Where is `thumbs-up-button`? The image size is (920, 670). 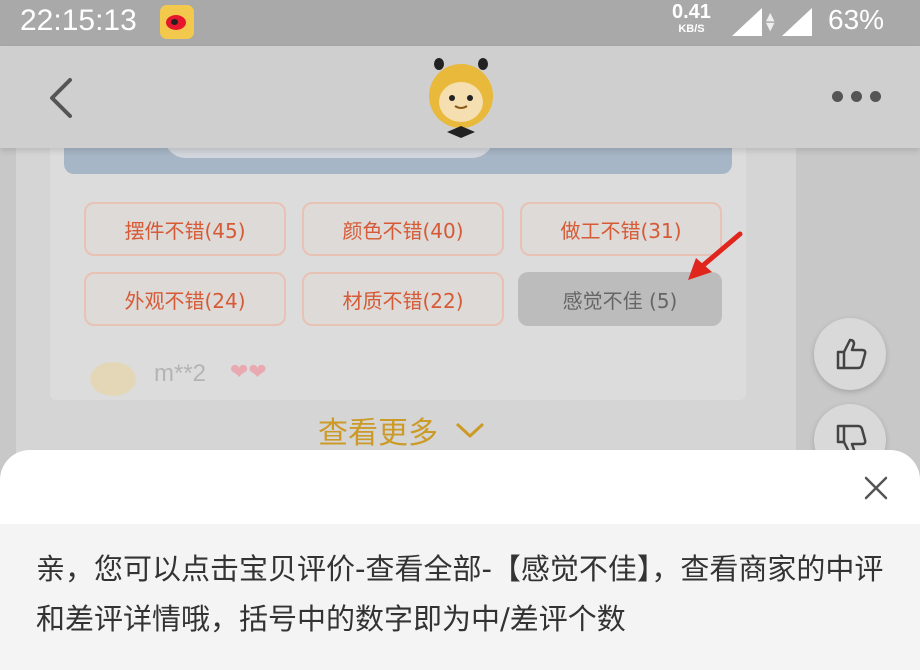
thumbs-up-button is located at coordinates (850, 354).